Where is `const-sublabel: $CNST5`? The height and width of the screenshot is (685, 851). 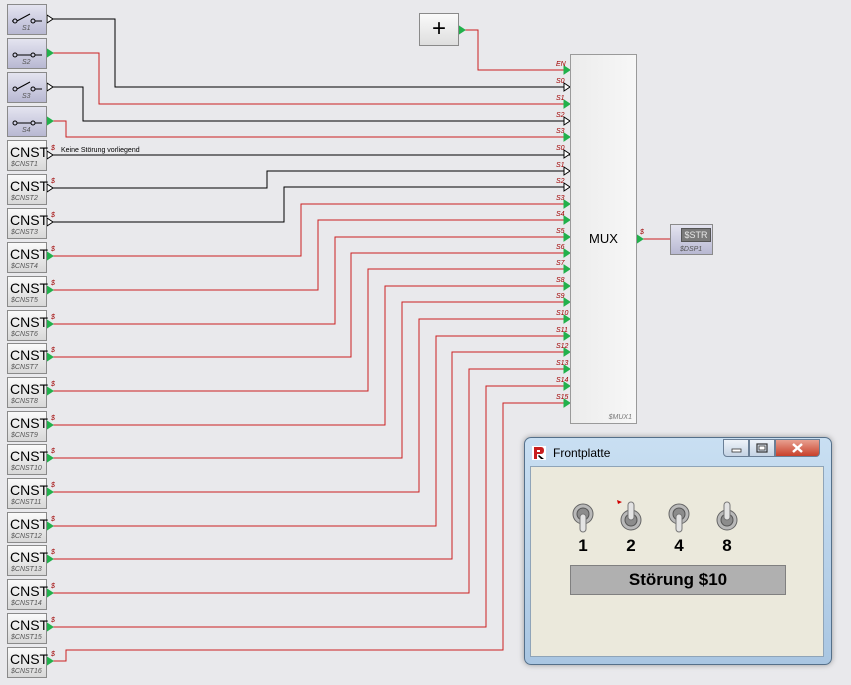
const-sublabel: $CNST5 is located at coordinates (24, 300).